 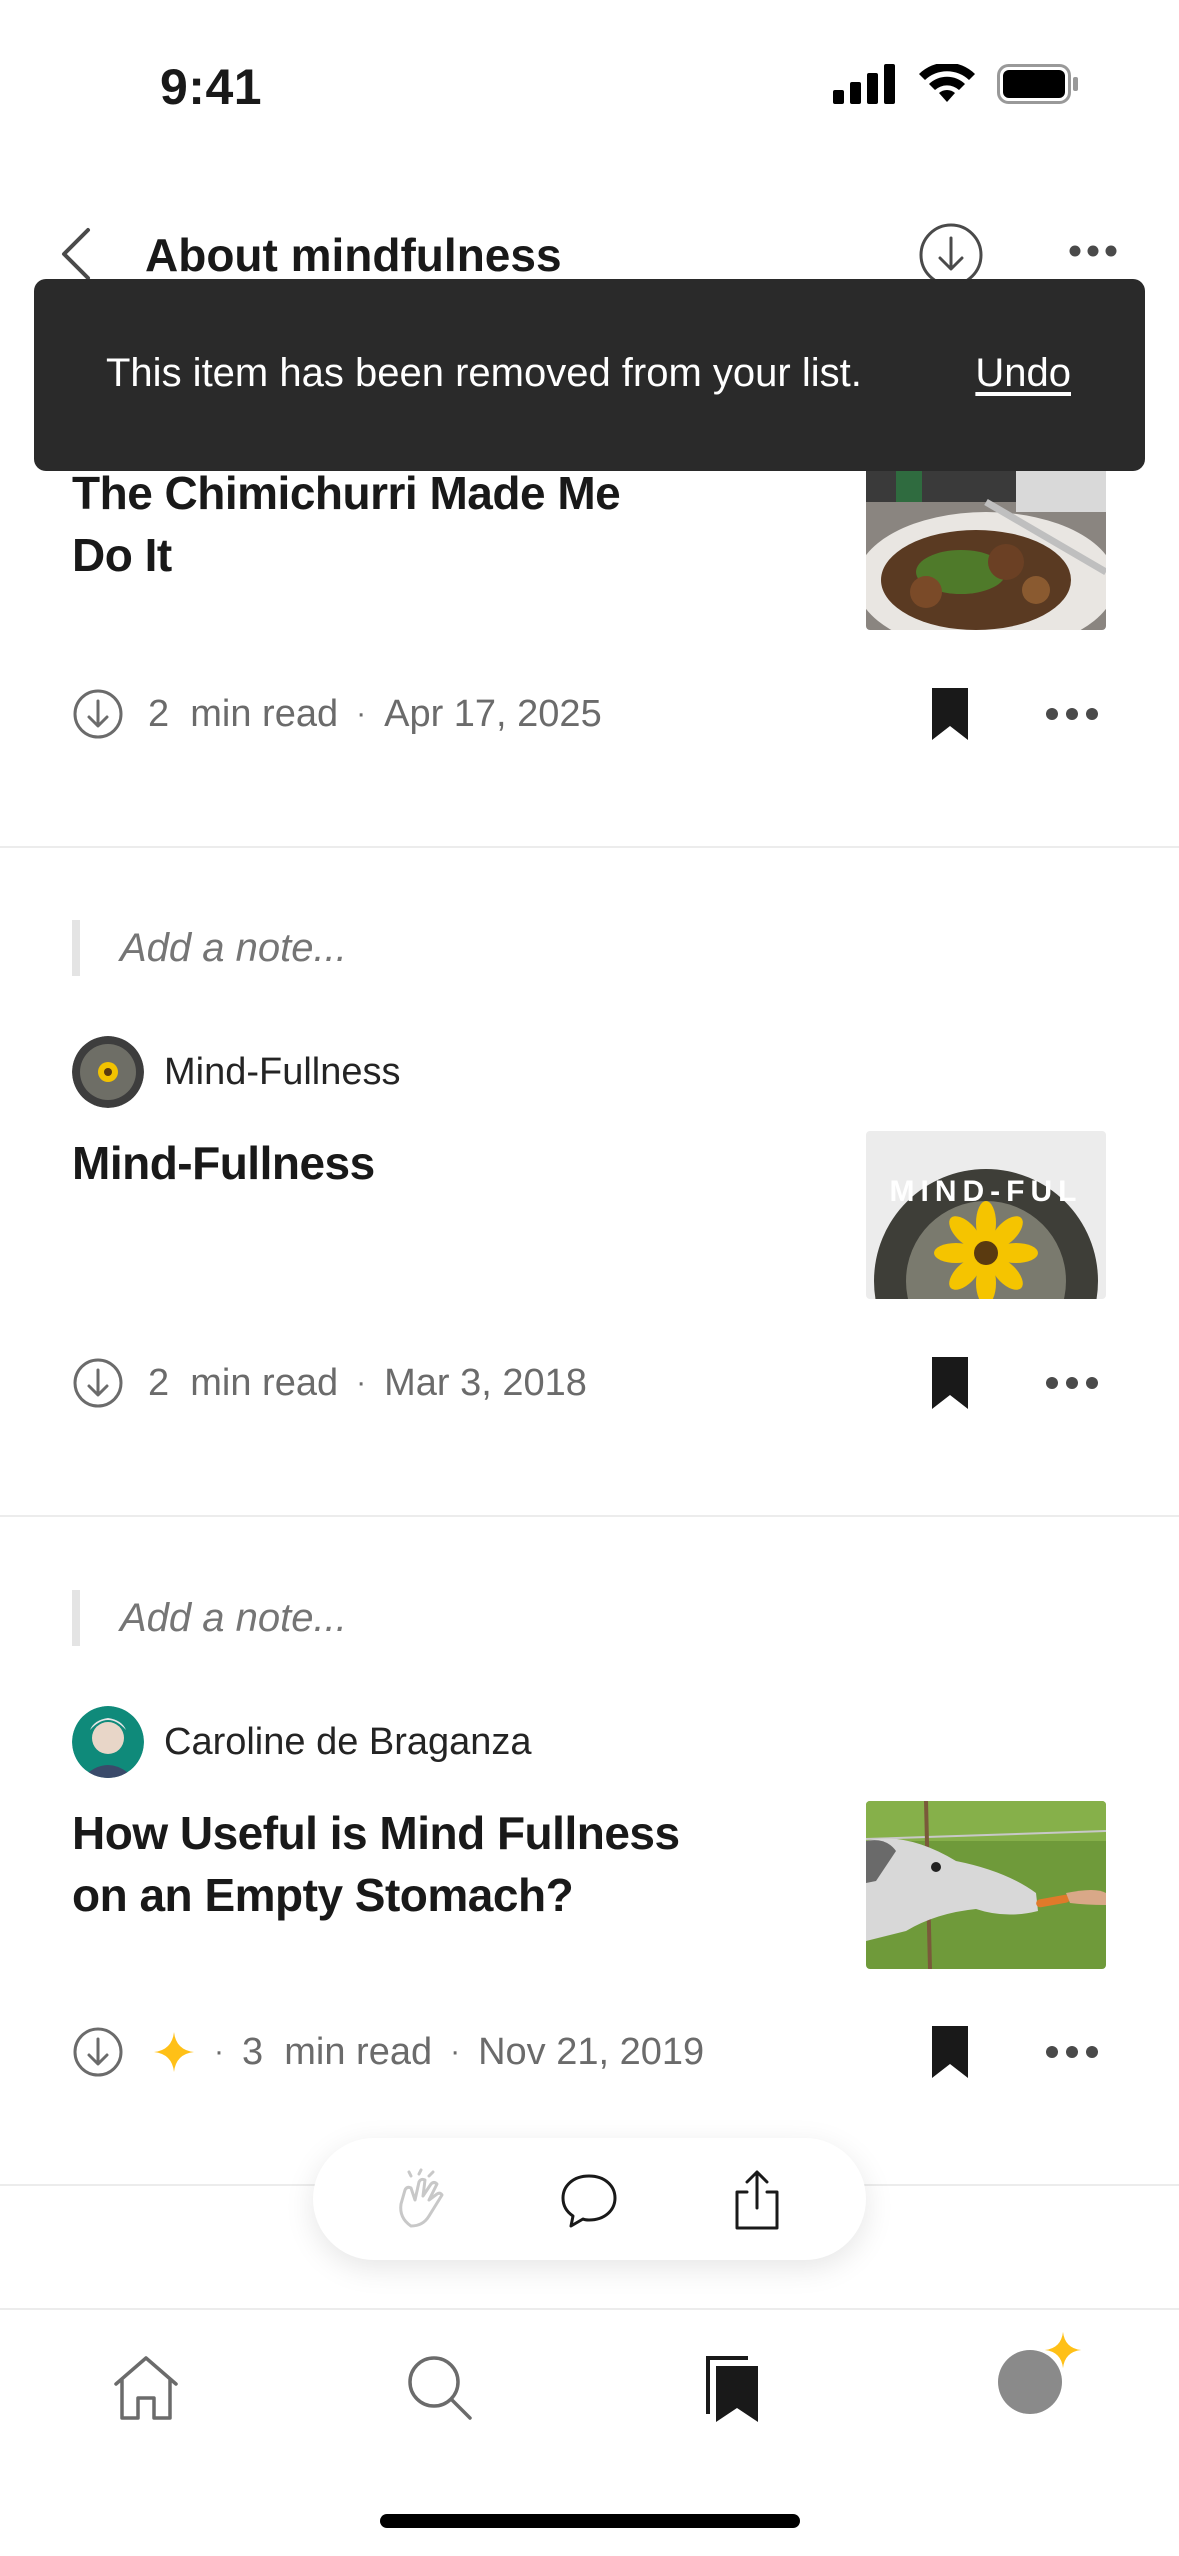 What do you see at coordinates (348, 1742) in the screenshot?
I see `author-name: Caroline de Braganza` at bounding box center [348, 1742].